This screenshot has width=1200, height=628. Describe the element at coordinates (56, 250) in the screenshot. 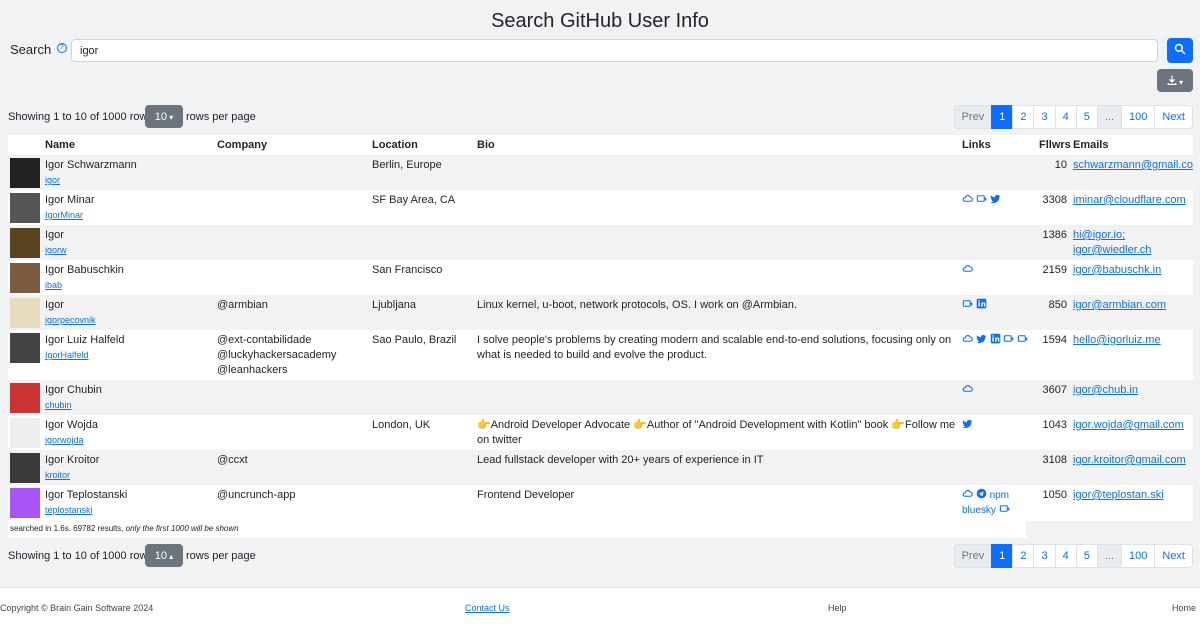

I see `user-login-link: igorw` at that location.